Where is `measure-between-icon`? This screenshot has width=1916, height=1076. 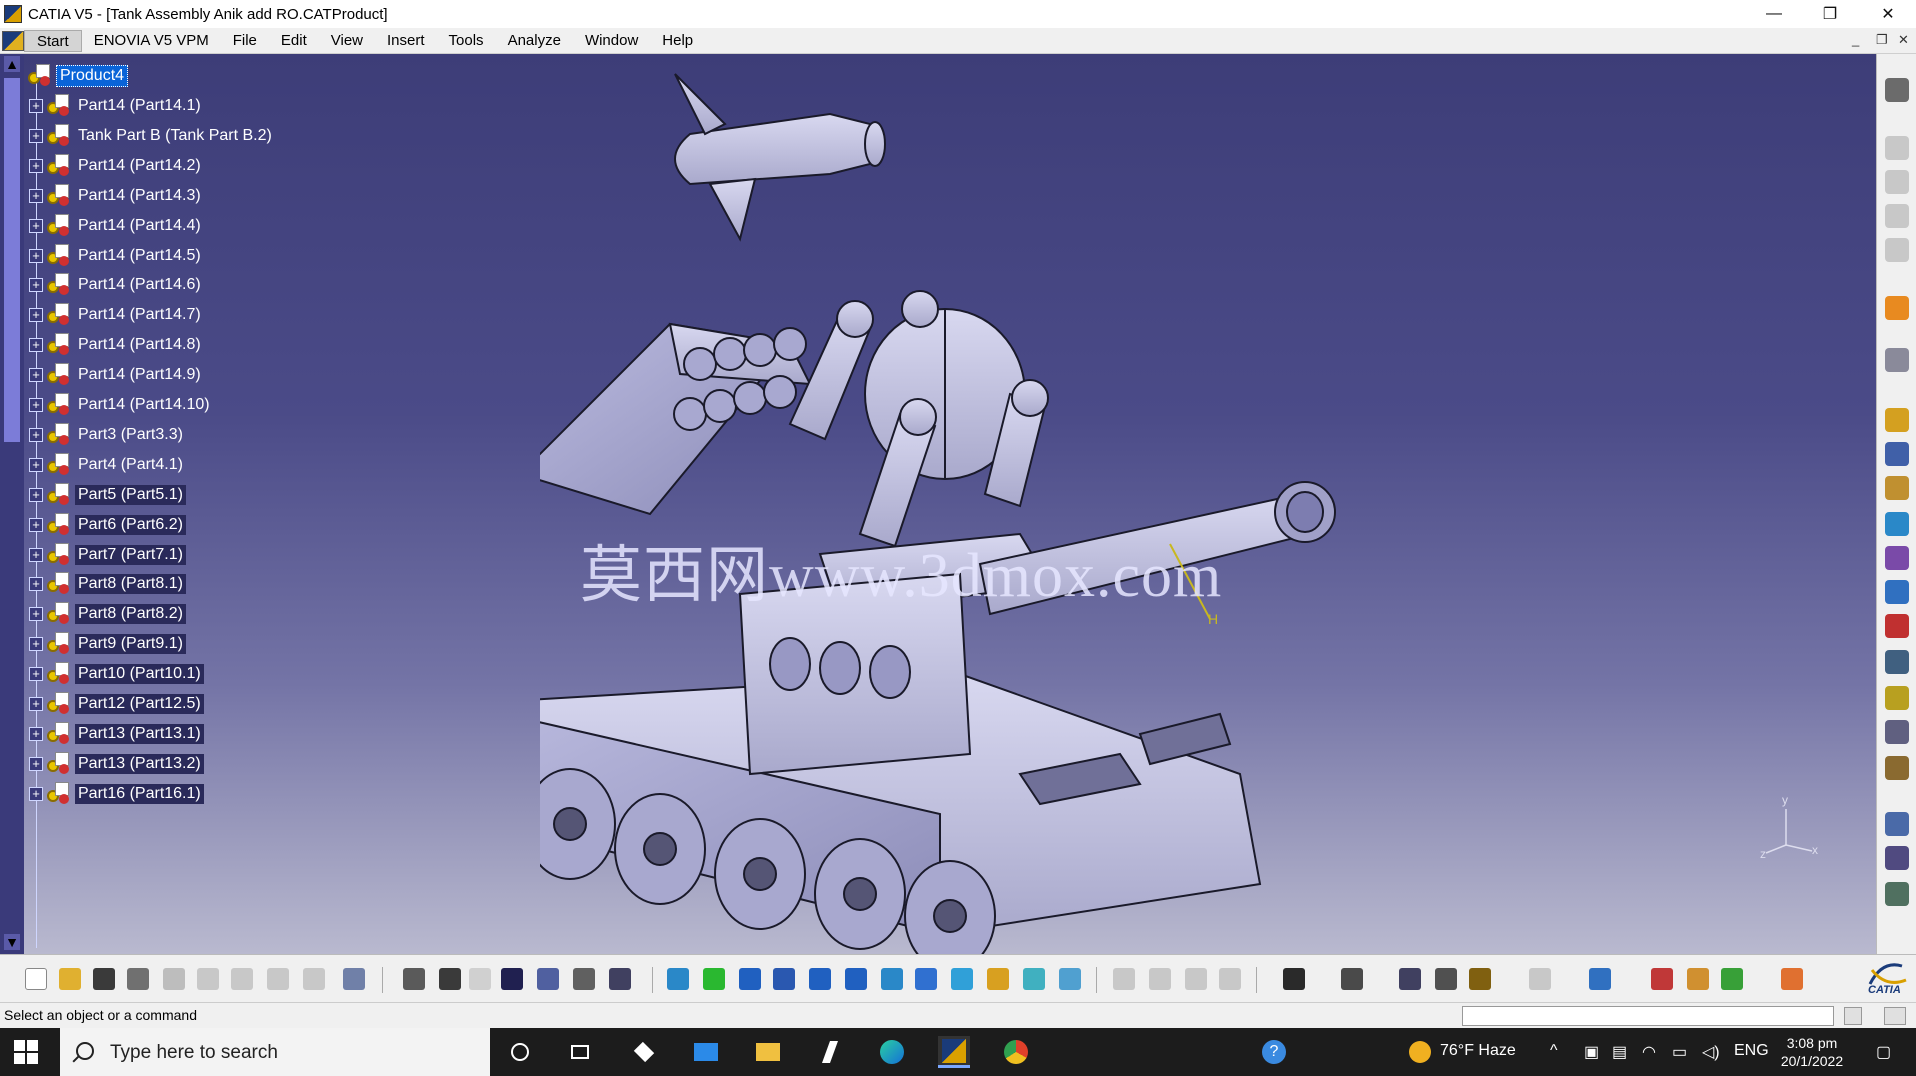 measure-between-icon is located at coordinates (1410, 979).